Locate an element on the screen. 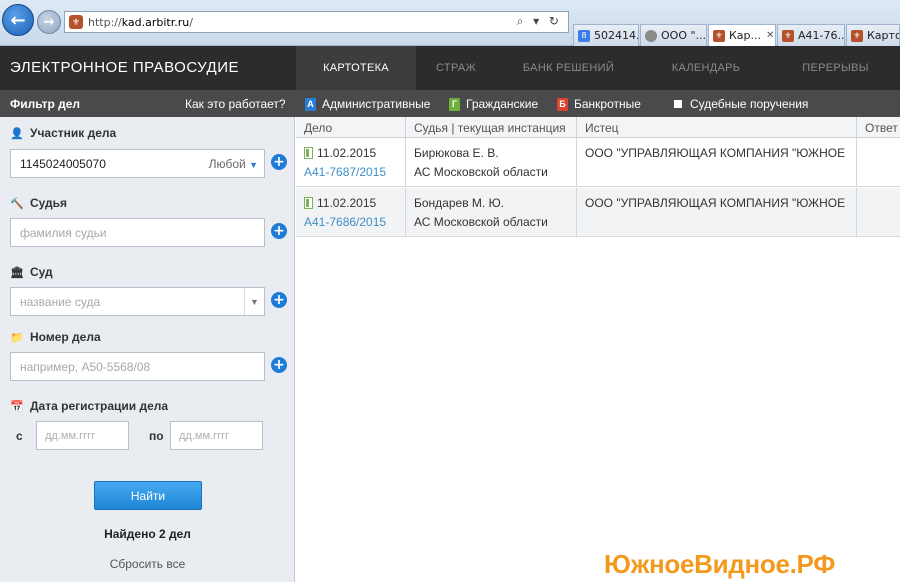  type-bankruptcy: Б Банкротные is located at coordinates (599, 104).